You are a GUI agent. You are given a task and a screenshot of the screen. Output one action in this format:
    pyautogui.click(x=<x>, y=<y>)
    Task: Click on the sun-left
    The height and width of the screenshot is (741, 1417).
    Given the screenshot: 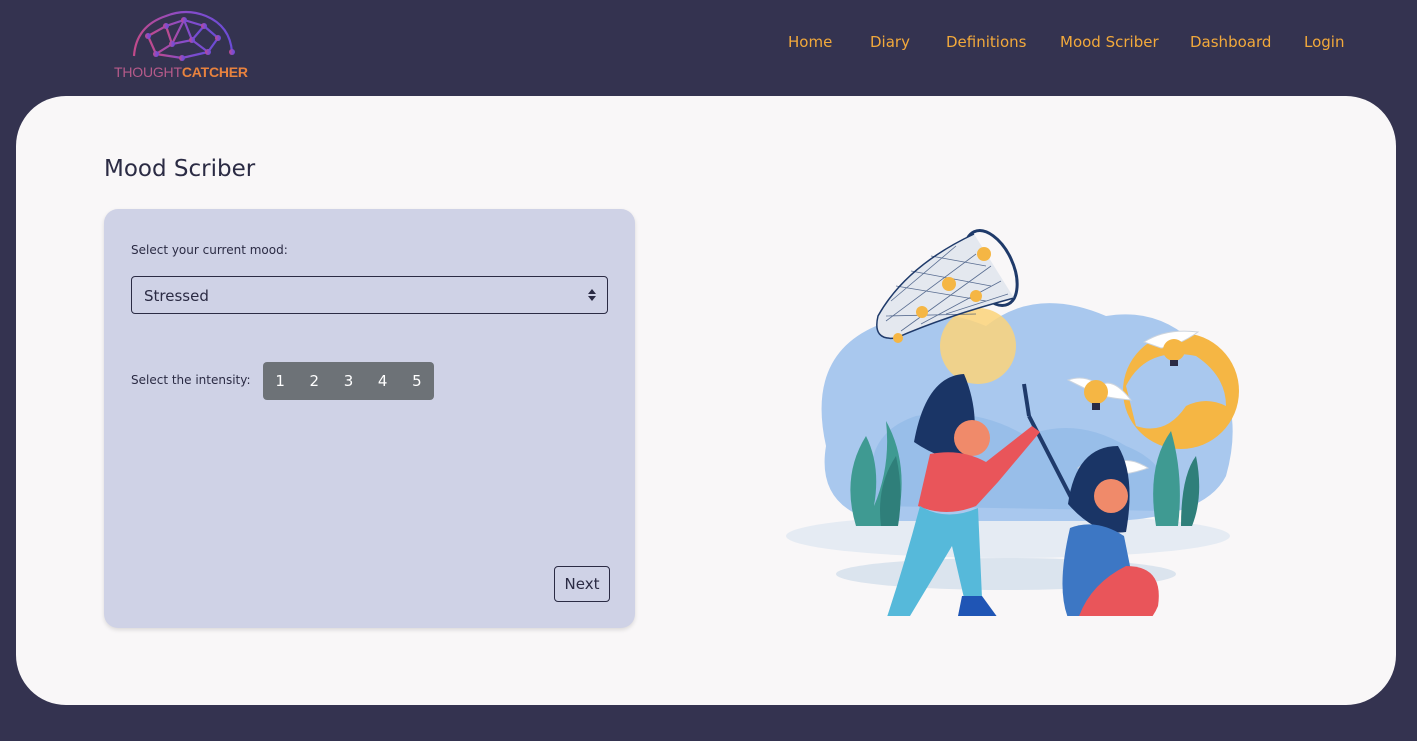 What is the action you would take?
    pyautogui.click(x=978, y=346)
    